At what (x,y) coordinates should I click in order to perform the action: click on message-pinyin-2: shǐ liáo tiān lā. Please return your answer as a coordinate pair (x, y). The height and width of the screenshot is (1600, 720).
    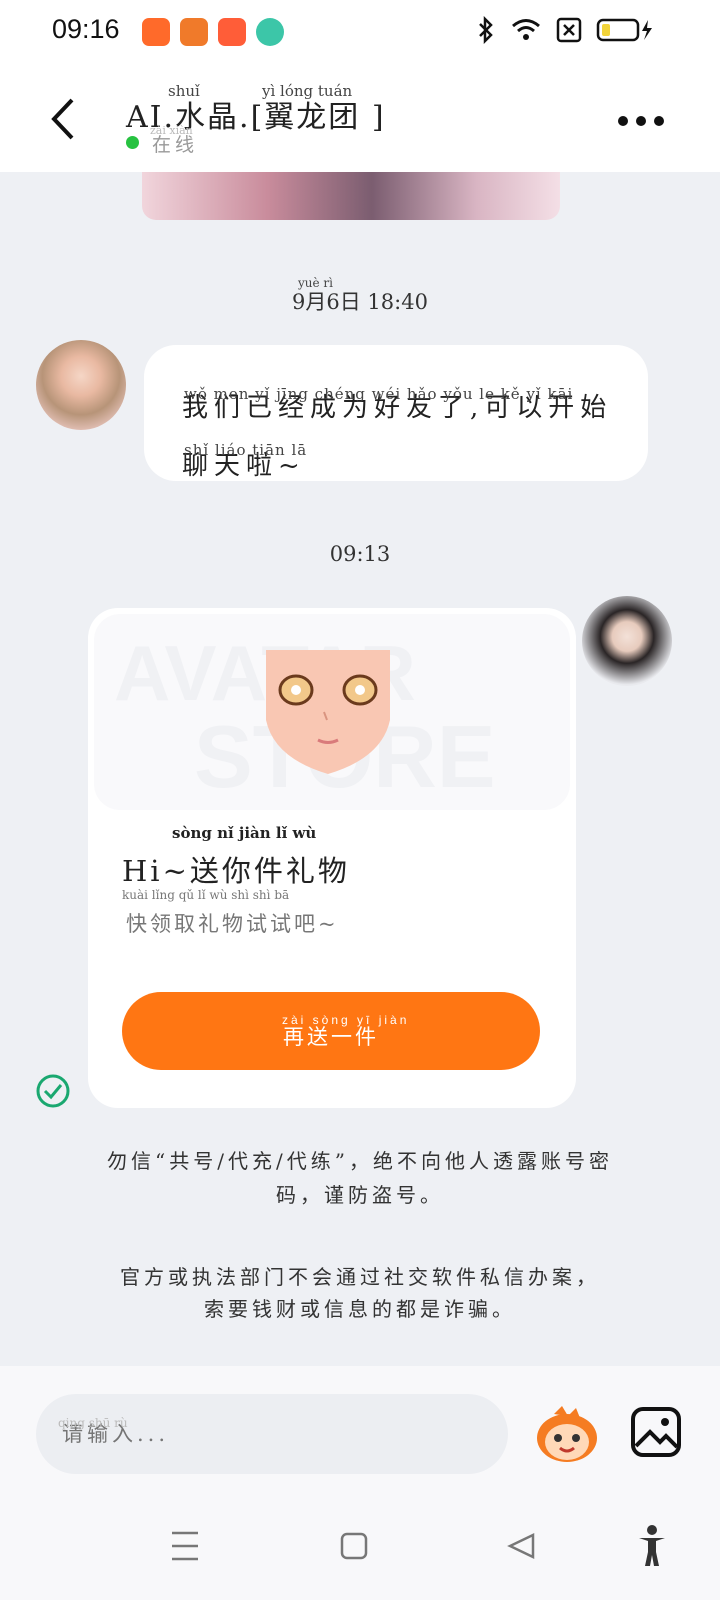
    Looking at the image, I should click on (246, 450).